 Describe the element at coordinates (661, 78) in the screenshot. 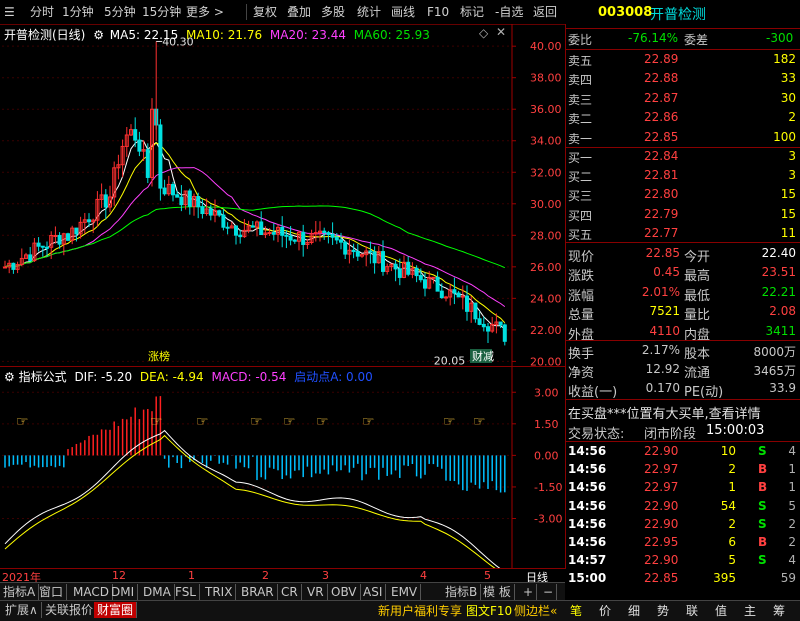

I see `ask-price: 22.88` at that location.